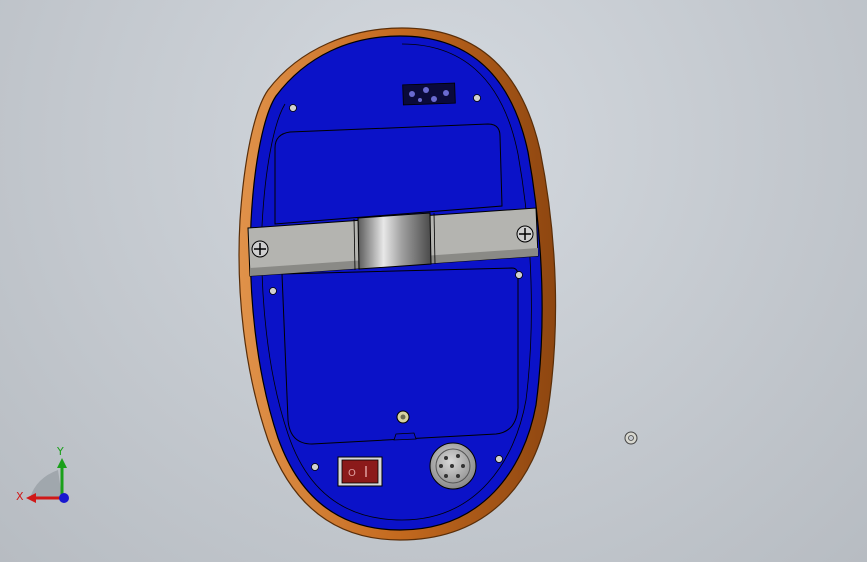 The width and height of the screenshot is (867, 562). I want to click on battery-cover-tab, so click(405, 436).